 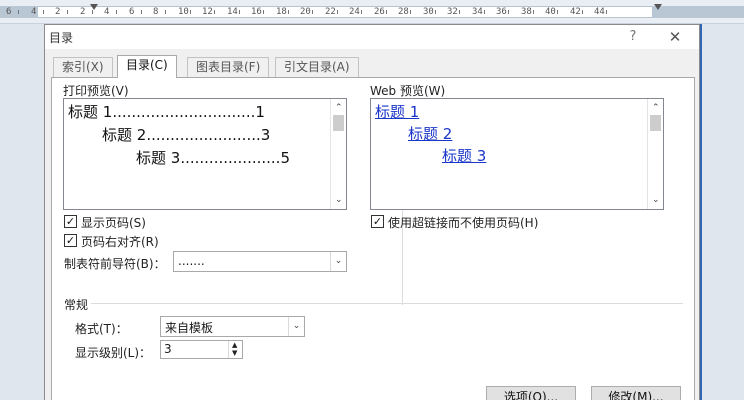 What do you see at coordinates (94, 7) in the screenshot?
I see `first-line-indent-marker` at bounding box center [94, 7].